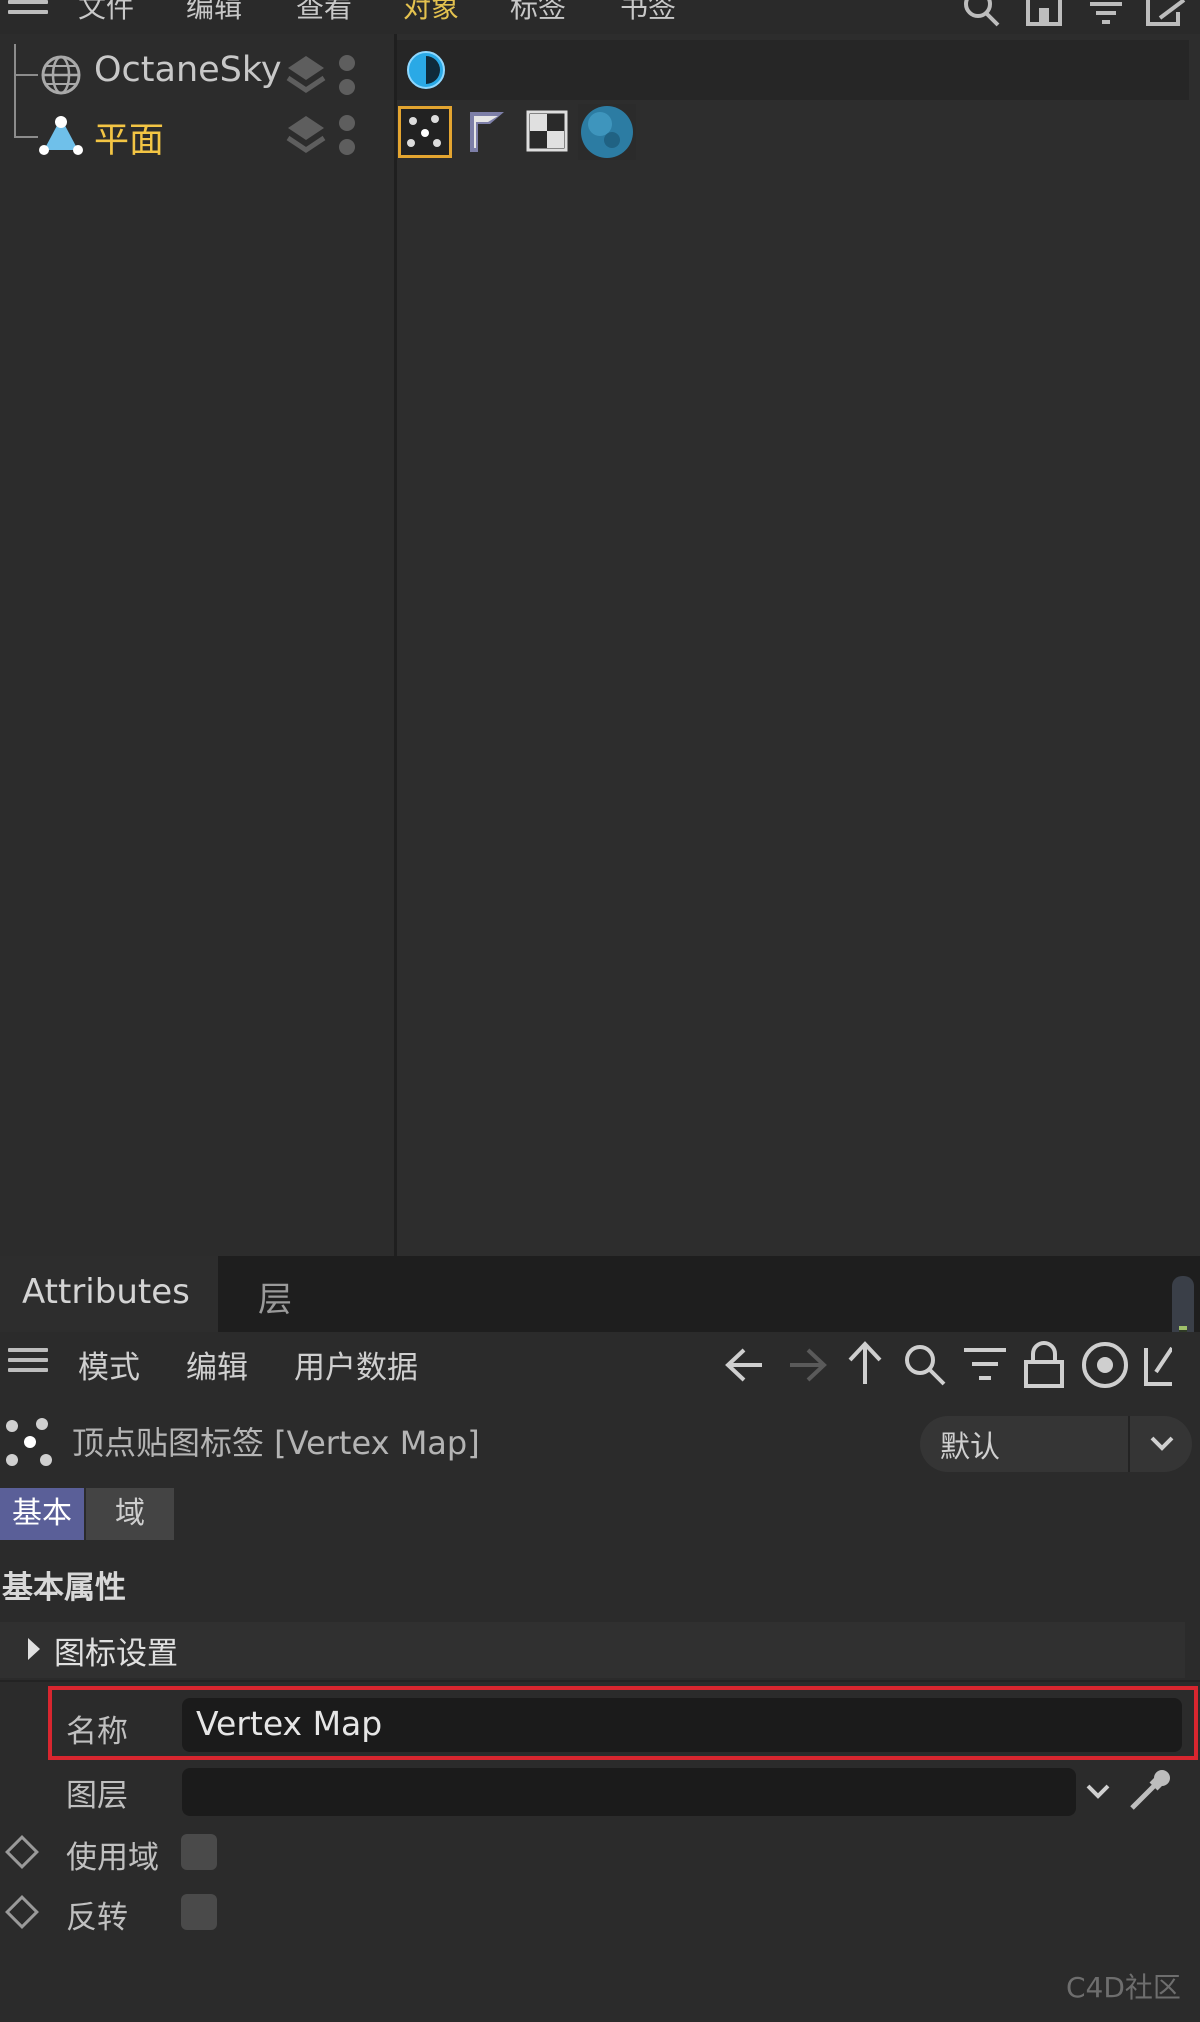  What do you see at coordinates (1129, 1444) in the screenshot?
I see `dropdown-separator` at bounding box center [1129, 1444].